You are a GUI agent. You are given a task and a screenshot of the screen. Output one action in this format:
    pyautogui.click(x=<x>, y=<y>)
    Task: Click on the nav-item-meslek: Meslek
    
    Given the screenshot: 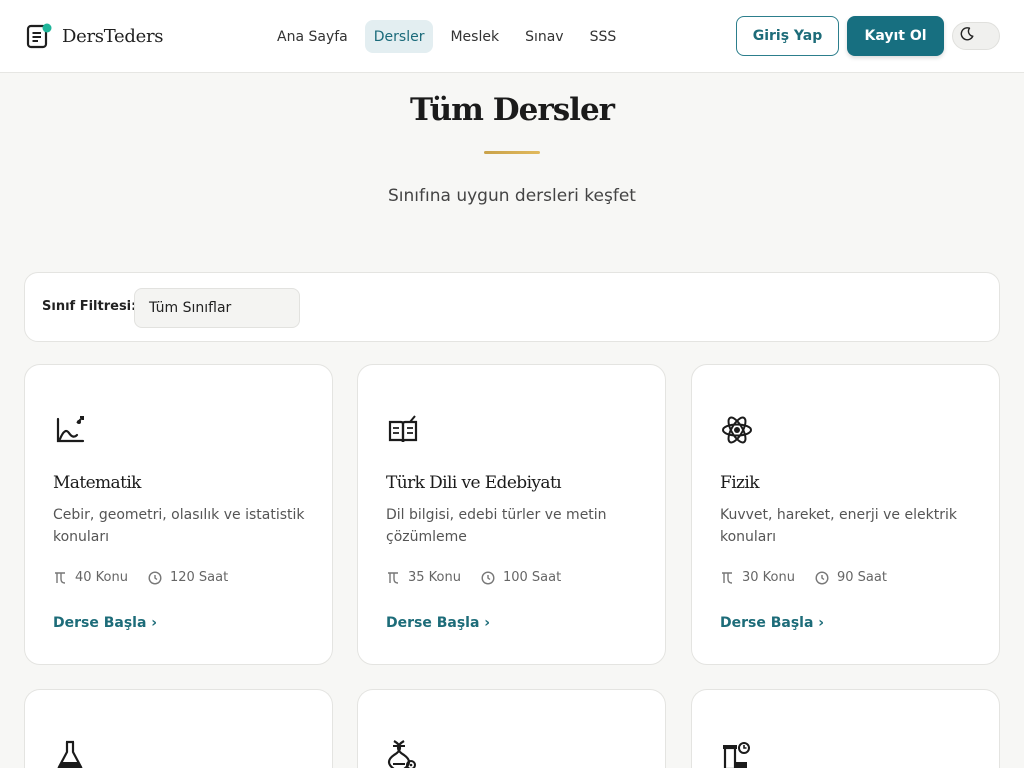 What is the action you would take?
    pyautogui.click(x=474, y=36)
    